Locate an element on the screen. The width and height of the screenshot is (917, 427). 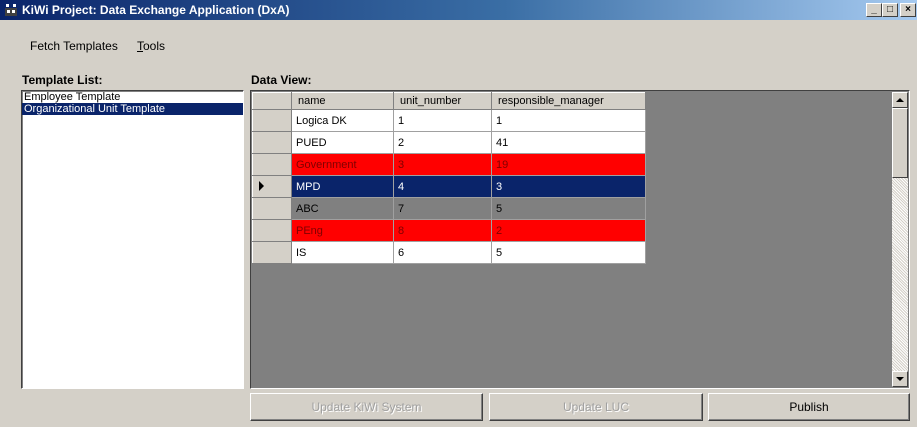
data-view-label: Data View: is located at coordinates (281, 80).